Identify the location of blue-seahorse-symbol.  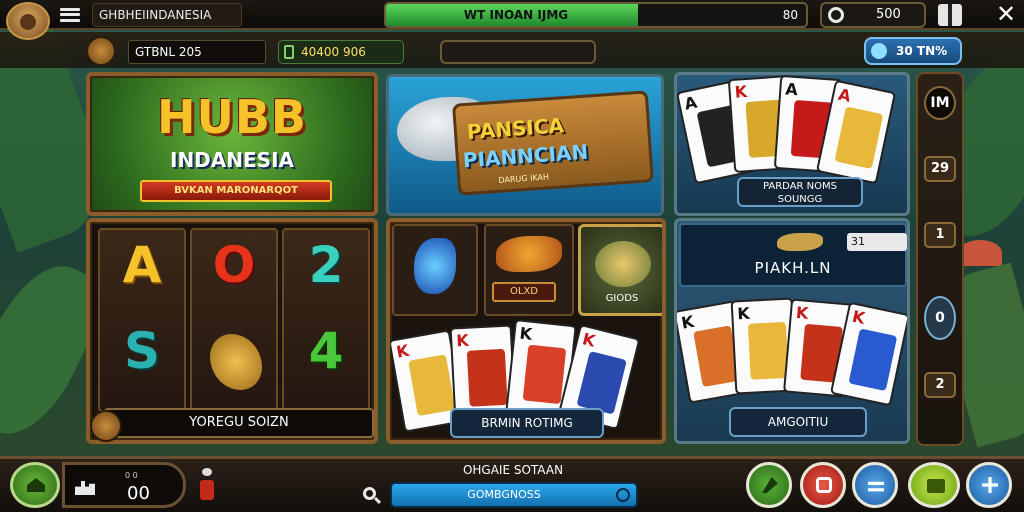
(435, 266).